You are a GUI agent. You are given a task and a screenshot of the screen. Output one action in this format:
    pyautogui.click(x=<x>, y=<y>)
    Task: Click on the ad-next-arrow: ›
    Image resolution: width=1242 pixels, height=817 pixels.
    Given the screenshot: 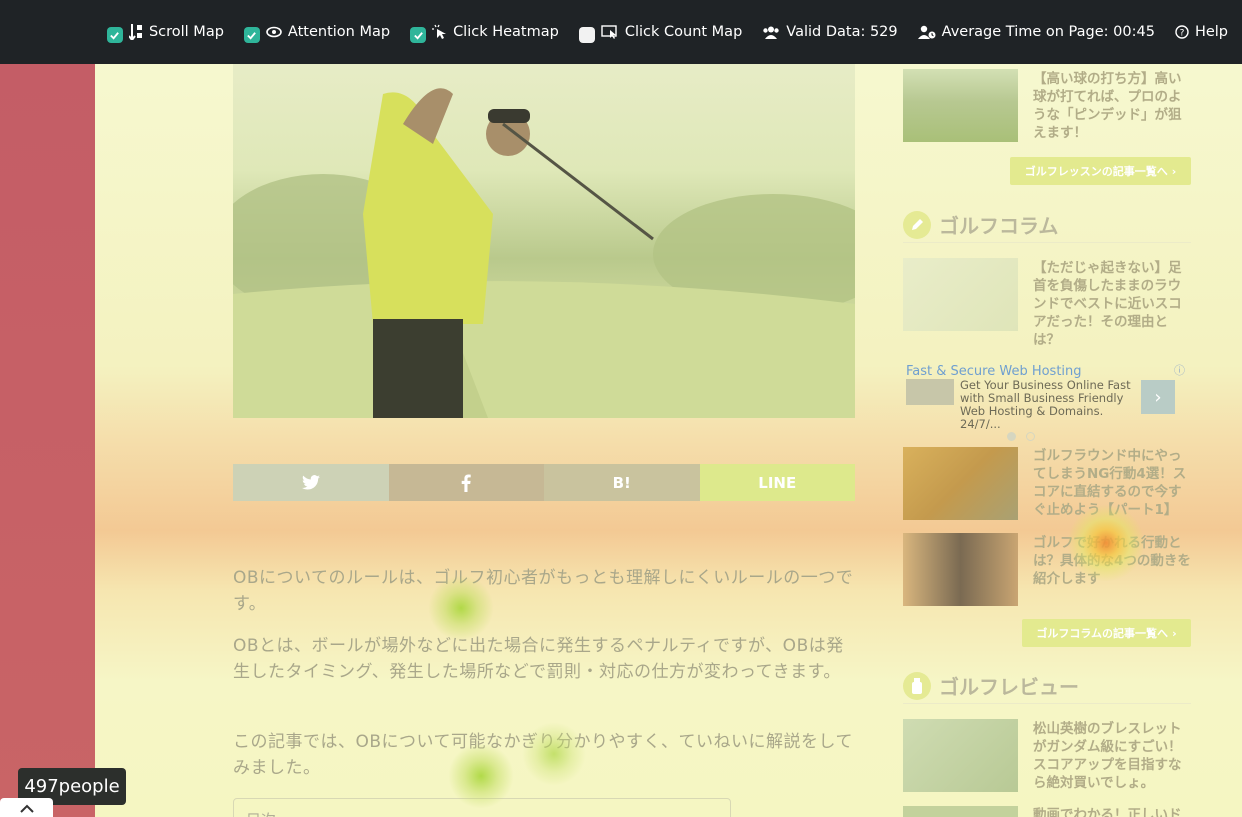 What is the action you would take?
    pyautogui.click(x=1158, y=397)
    